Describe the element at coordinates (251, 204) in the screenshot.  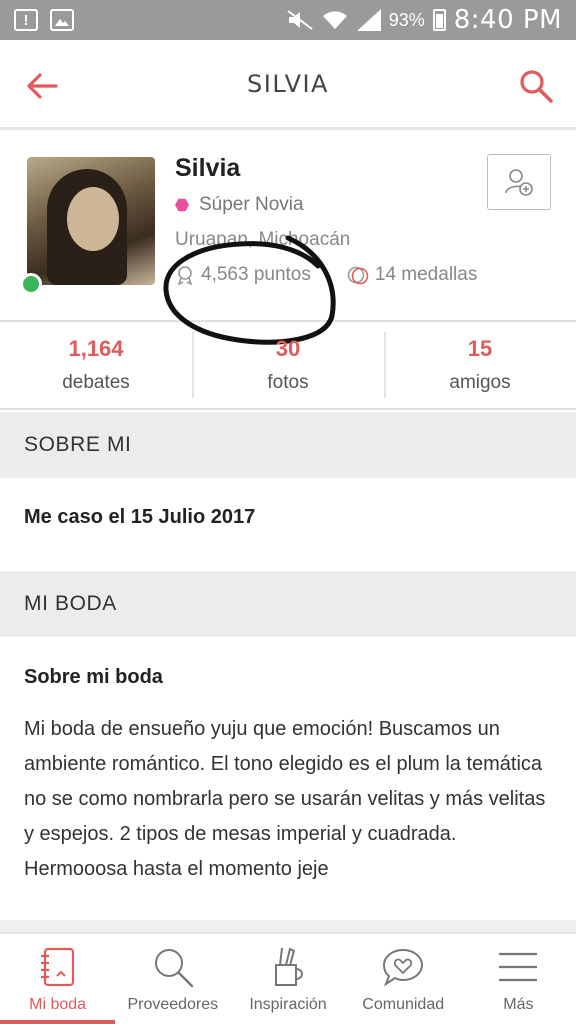
I see `rank-label: Súper Novia` at that location.